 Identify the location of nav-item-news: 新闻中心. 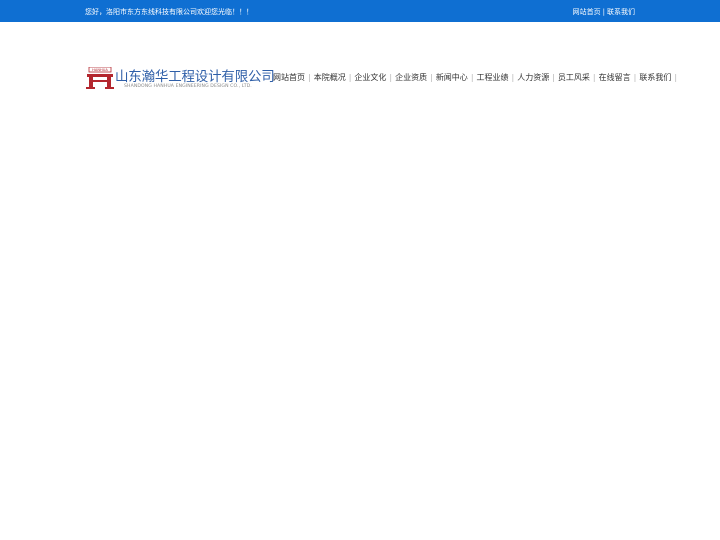
(452, 77).